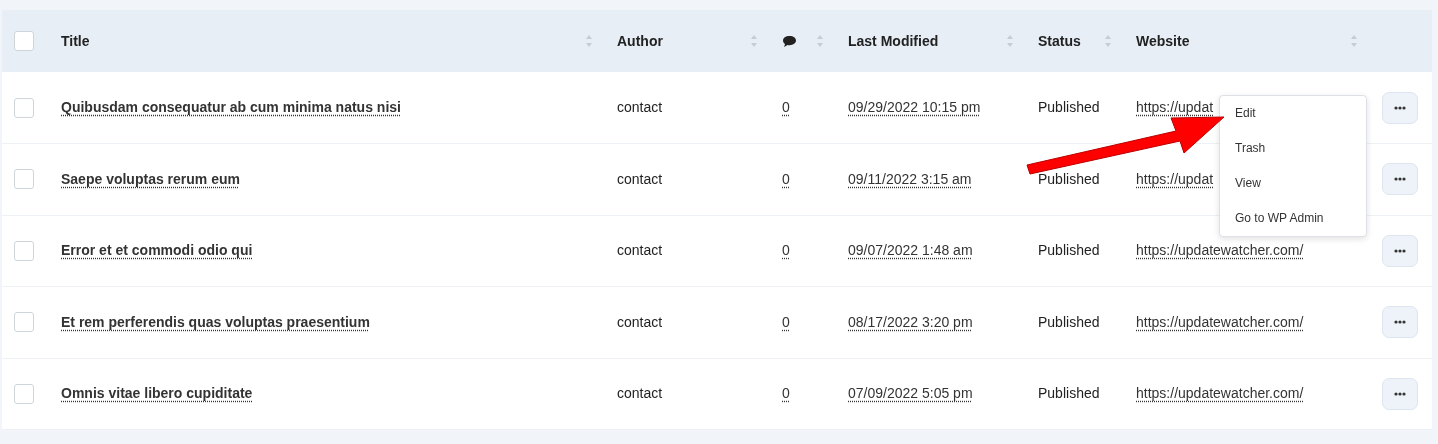 The height and width of the screenshot is (444, 1438). Describe the element at coordinates (910, 178) in the screenshot. I see `date-link: 09/11/2022 3:15 am` at that location.